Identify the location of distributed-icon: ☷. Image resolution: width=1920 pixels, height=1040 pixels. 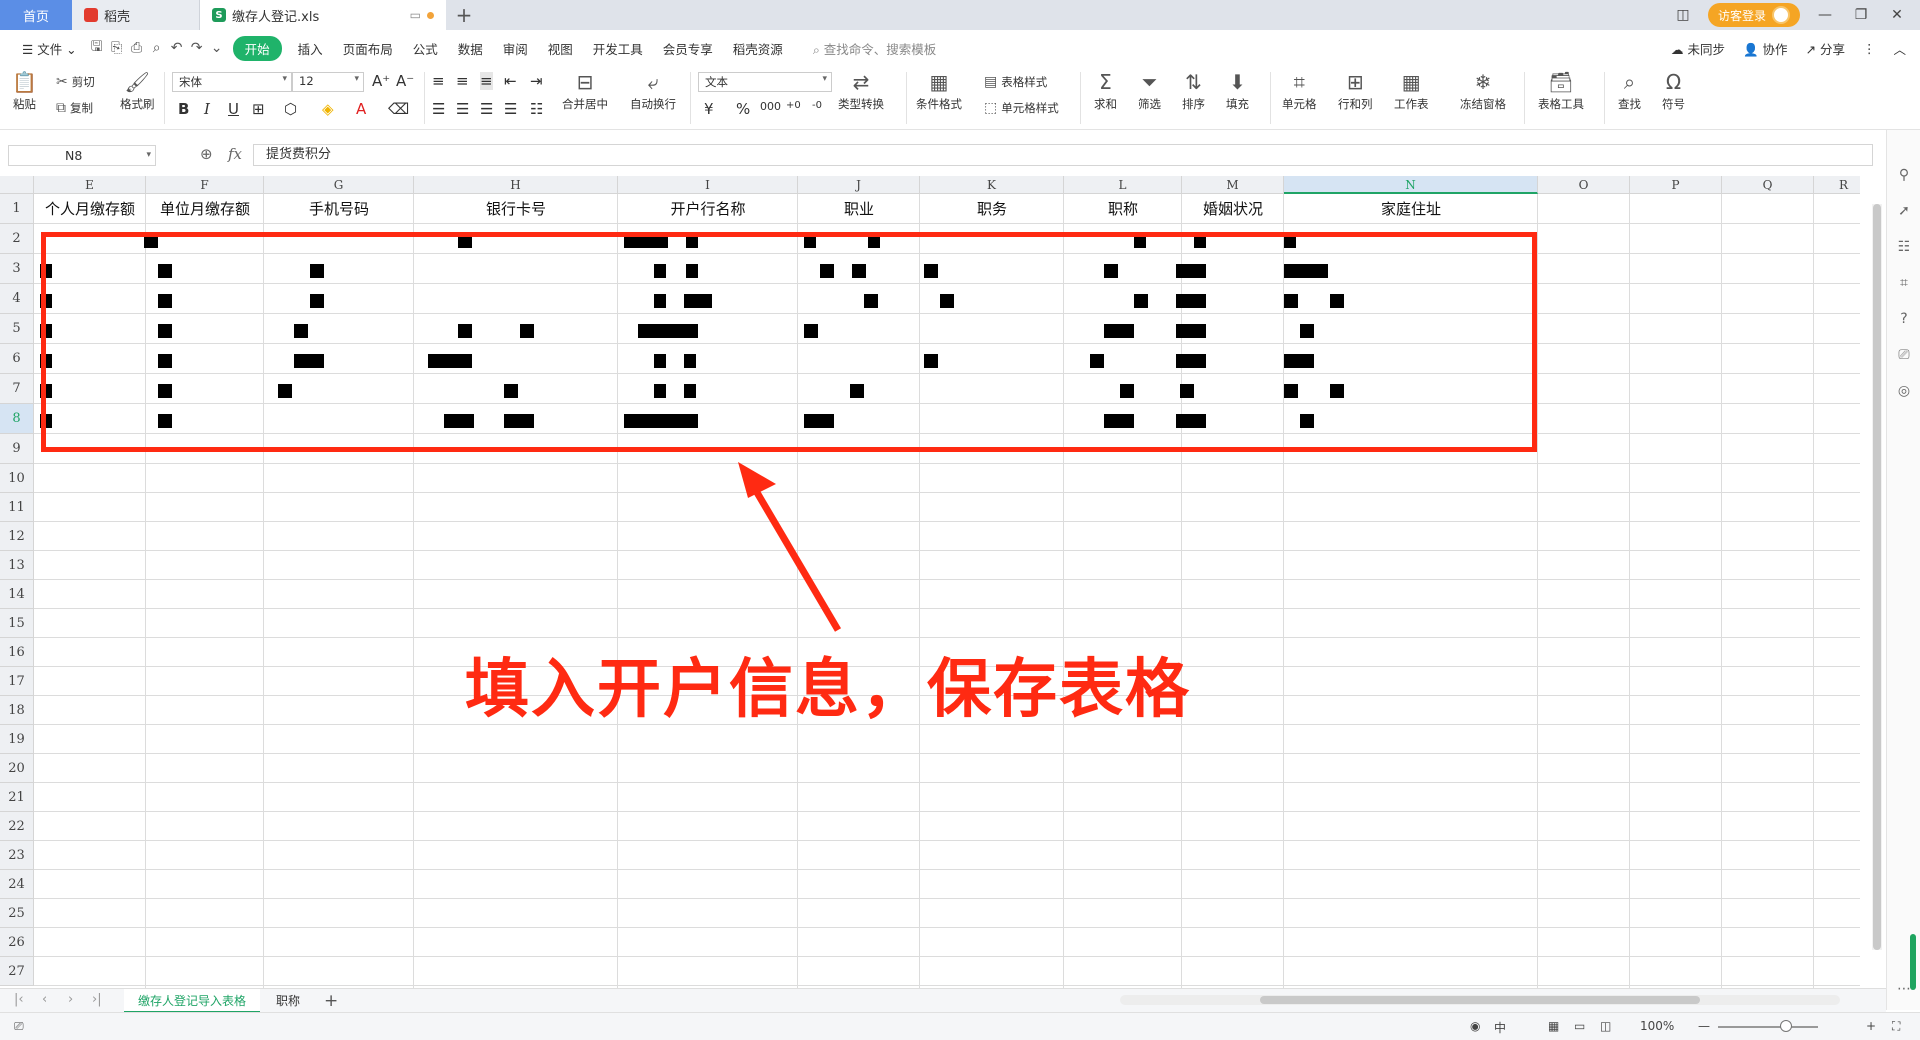
(536, 109).